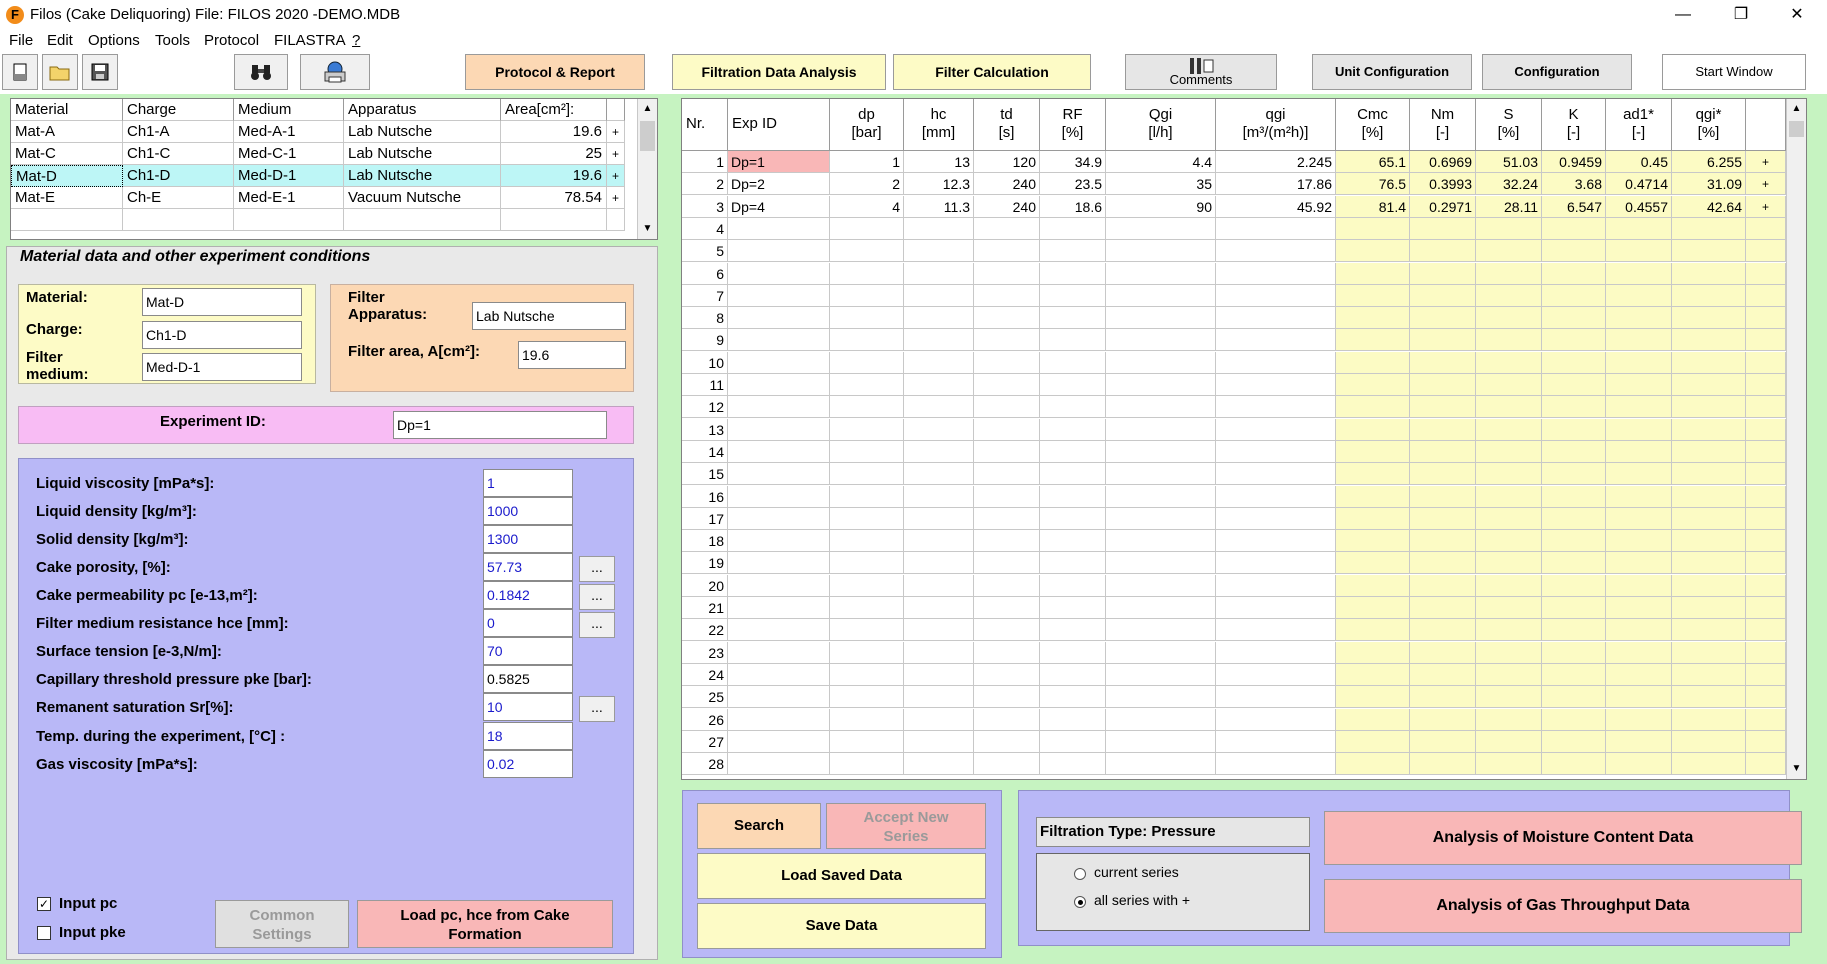  Describe the element at coordinates (1741, 15) in the screenshot. I see `maximize-icon: ❐` at that location.